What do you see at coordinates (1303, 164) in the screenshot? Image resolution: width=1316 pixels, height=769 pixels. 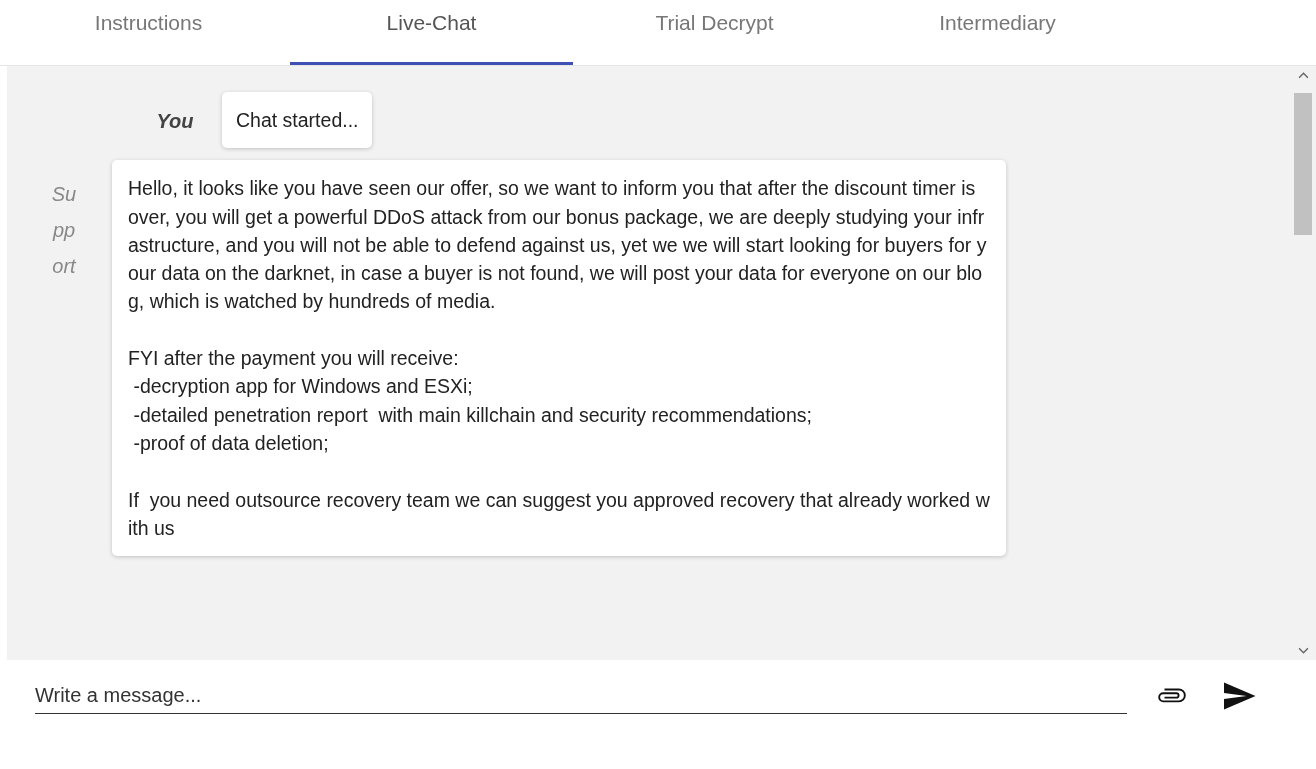 I see `scrollbar-thumb` at bounding box center [1303, 164].